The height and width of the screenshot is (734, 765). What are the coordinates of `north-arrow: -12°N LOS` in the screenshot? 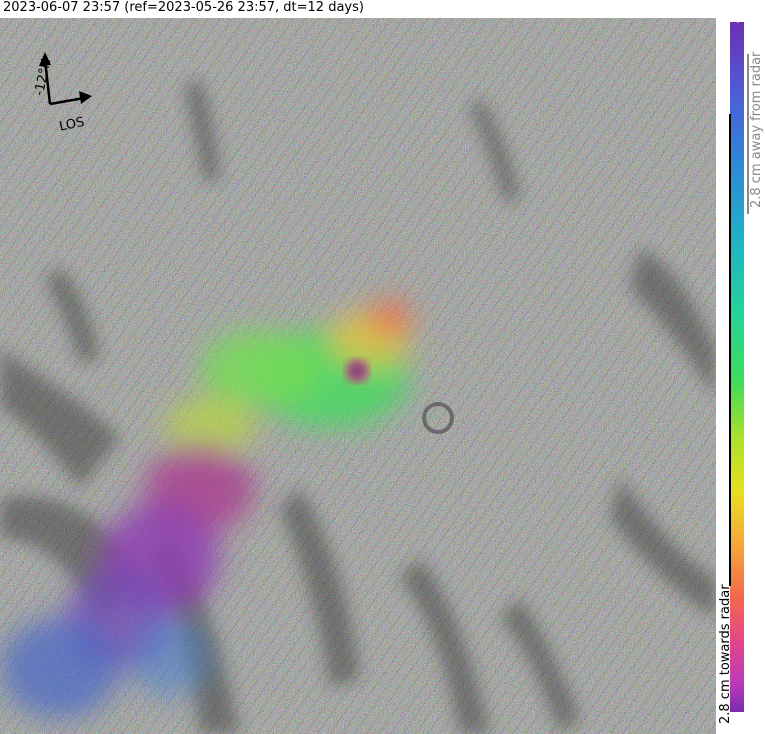 It's located at (59, 98).